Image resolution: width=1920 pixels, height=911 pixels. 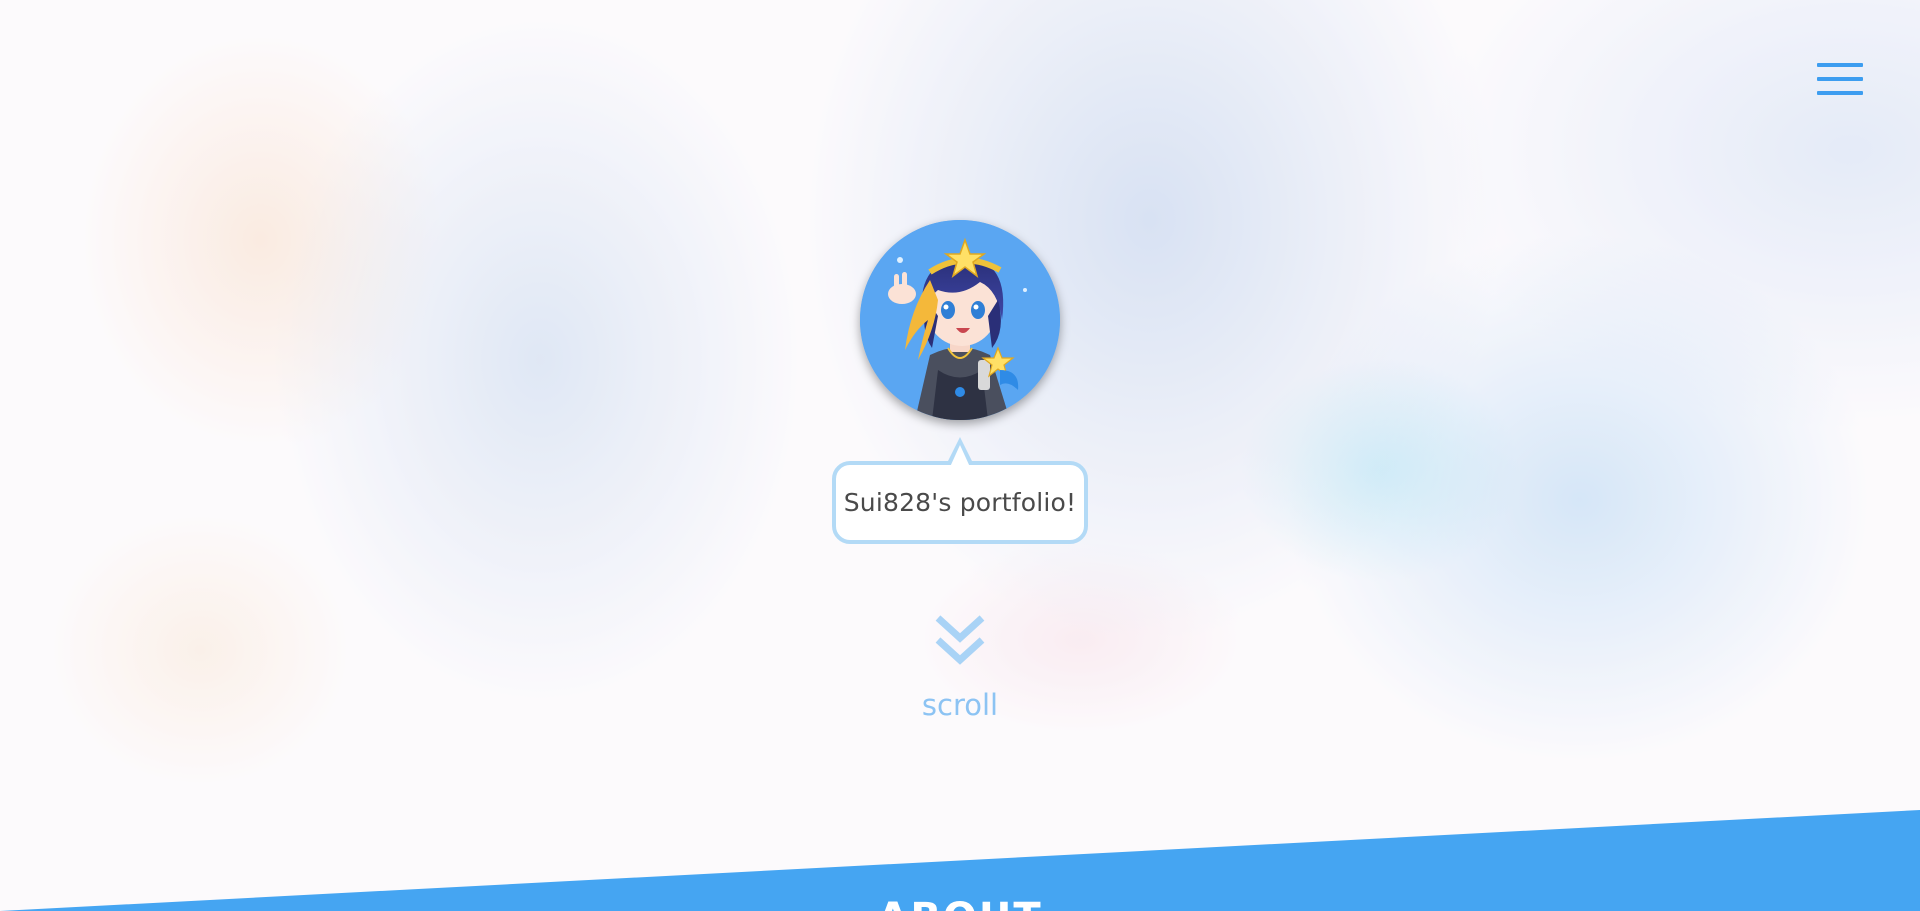 I want to click on avatar-illustration, so click(x=960, y=320).